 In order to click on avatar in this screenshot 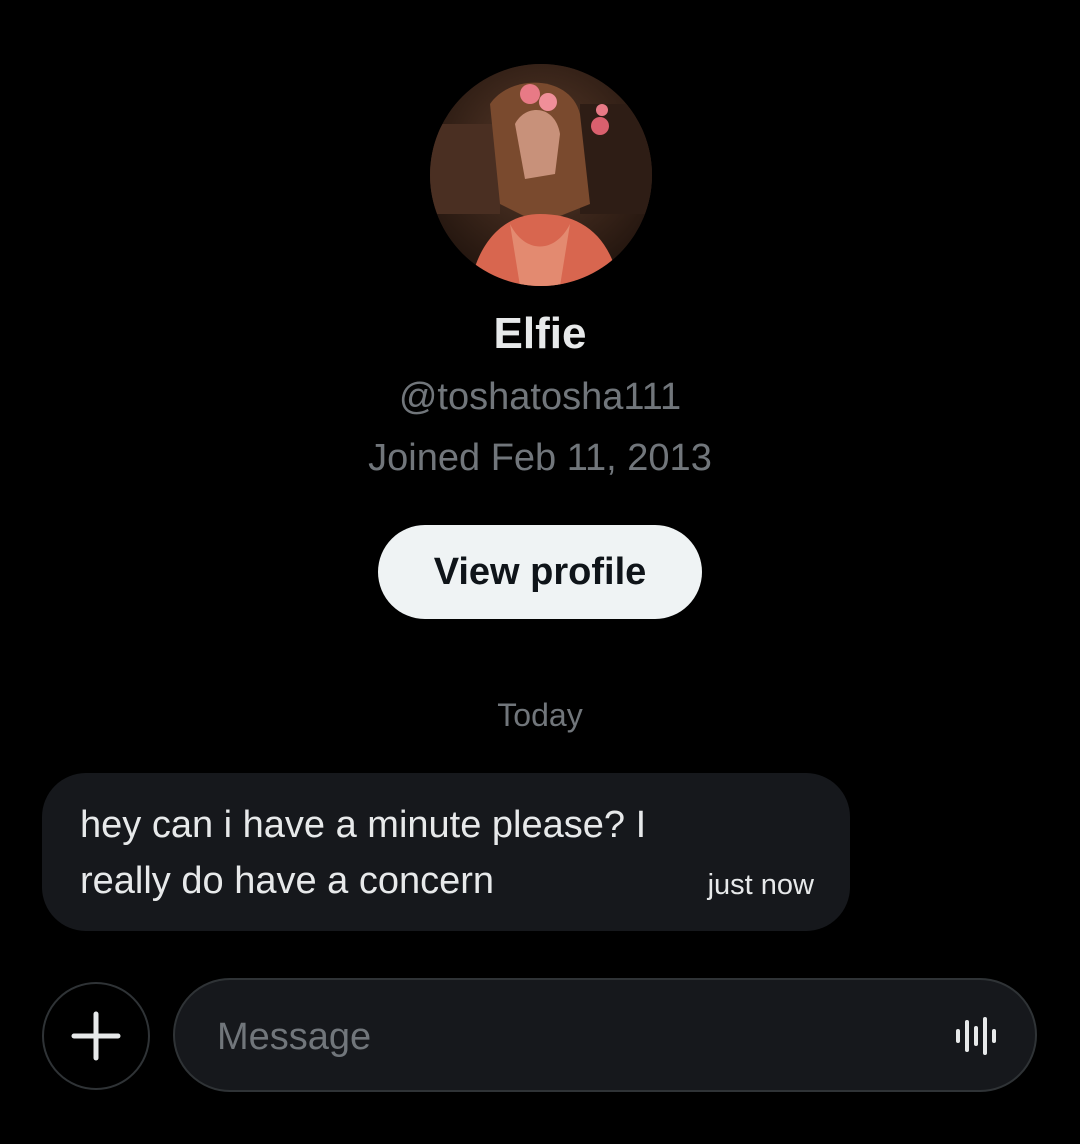, I will do `click(541, 175)`.